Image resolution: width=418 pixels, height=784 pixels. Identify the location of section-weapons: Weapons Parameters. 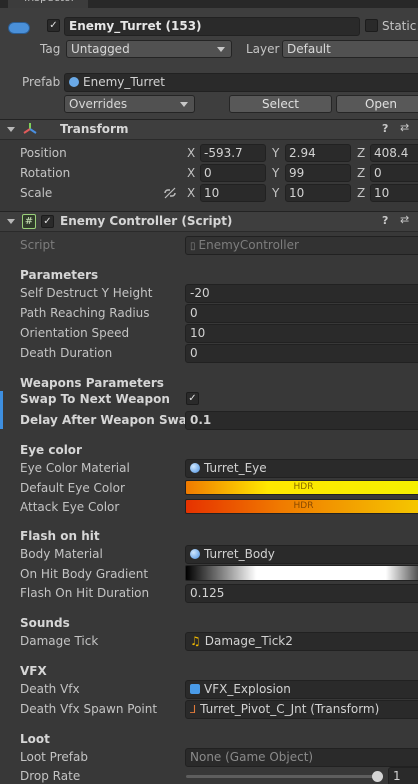
(92, 383).